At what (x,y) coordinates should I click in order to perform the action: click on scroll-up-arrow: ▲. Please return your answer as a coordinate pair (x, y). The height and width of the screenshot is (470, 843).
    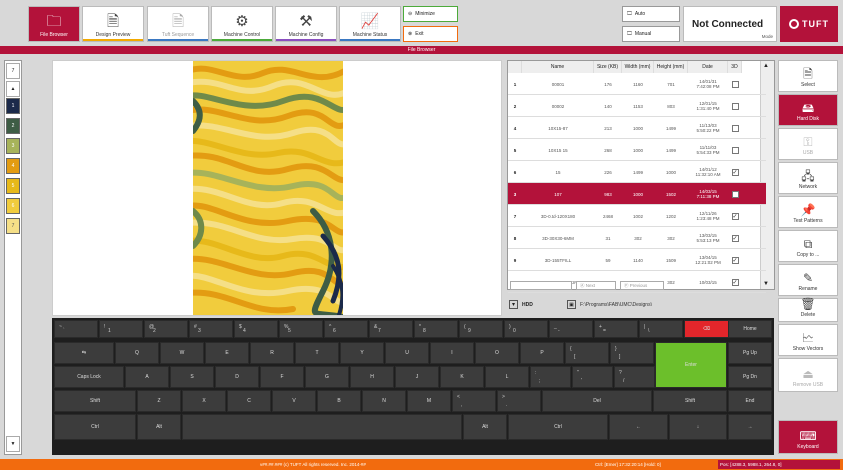
    Looking at the image, I should click on (766, 66).